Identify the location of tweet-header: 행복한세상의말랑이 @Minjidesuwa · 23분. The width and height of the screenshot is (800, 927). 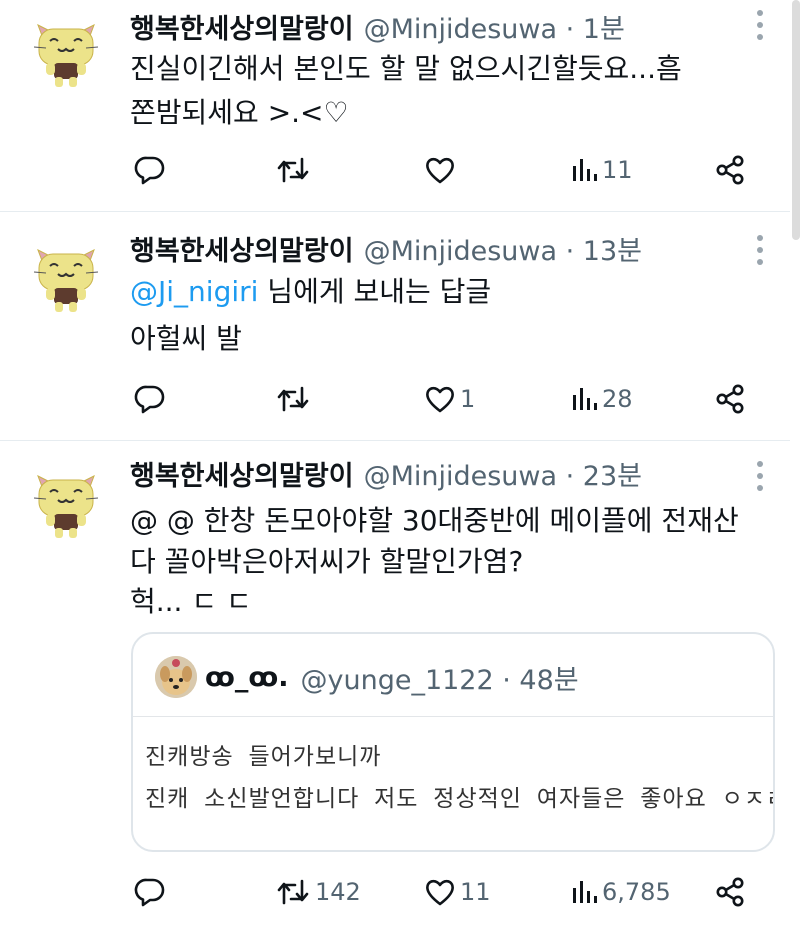
(386, 473).